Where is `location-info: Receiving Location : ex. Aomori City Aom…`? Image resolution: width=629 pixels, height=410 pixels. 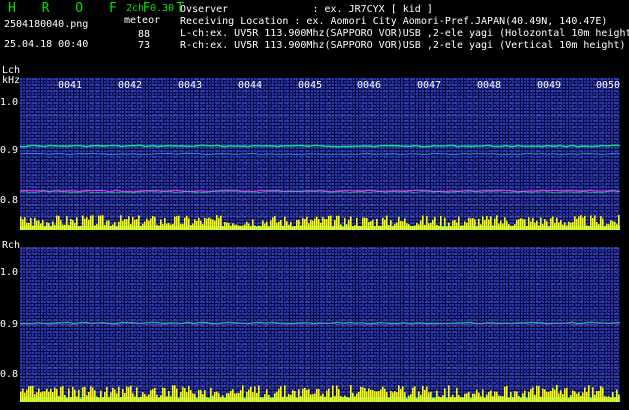
location-info: Receiving Location : ex. Aomori City Aom… is located at coordinates (394, 21).